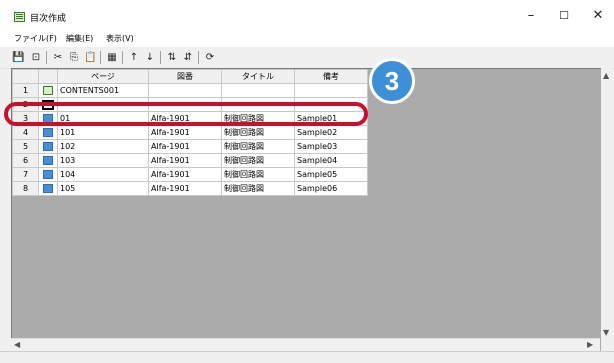  What do you see at coordinates (48, 19) in the screenshot?
I see `window-title: 目次作成` at bounding box center [48, 19].